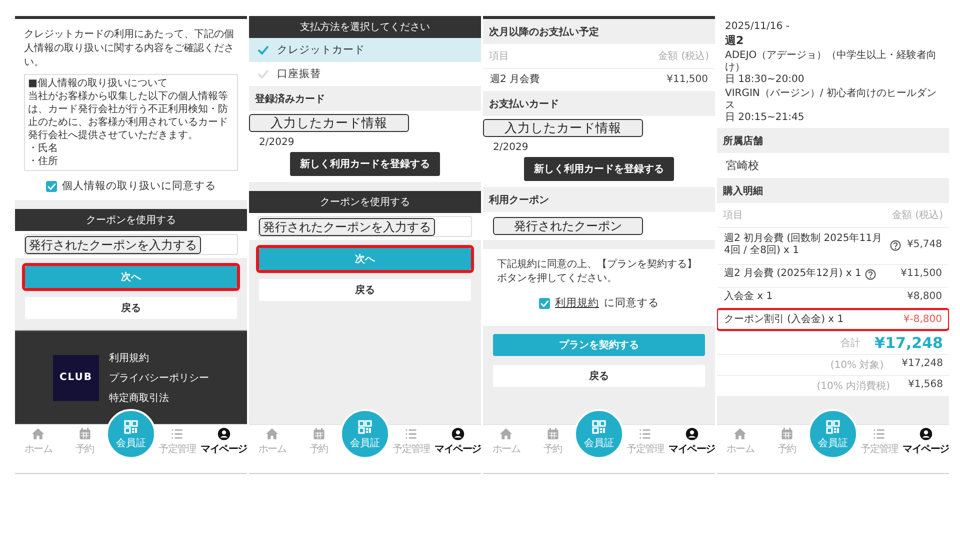 Image resolution: width=960 pixels, height=540 pixels. What do you see at coordinates (850, 343) in the screenshot?
I see `total-label: 合計` at bounding box center [850, 343].